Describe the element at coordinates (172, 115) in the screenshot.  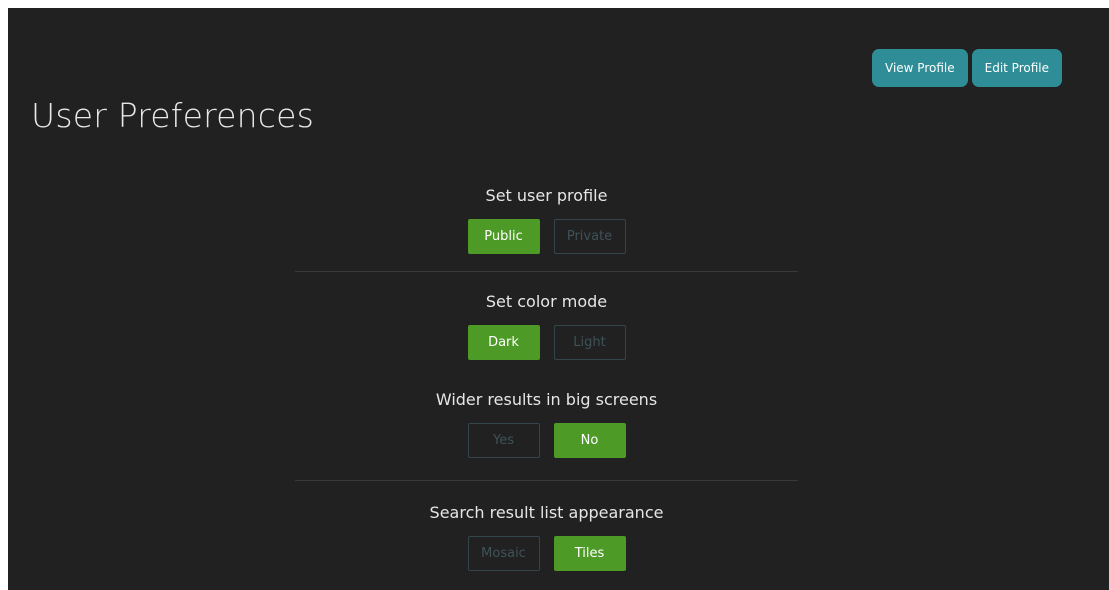
I see `page-title: User Preferences` at that location.